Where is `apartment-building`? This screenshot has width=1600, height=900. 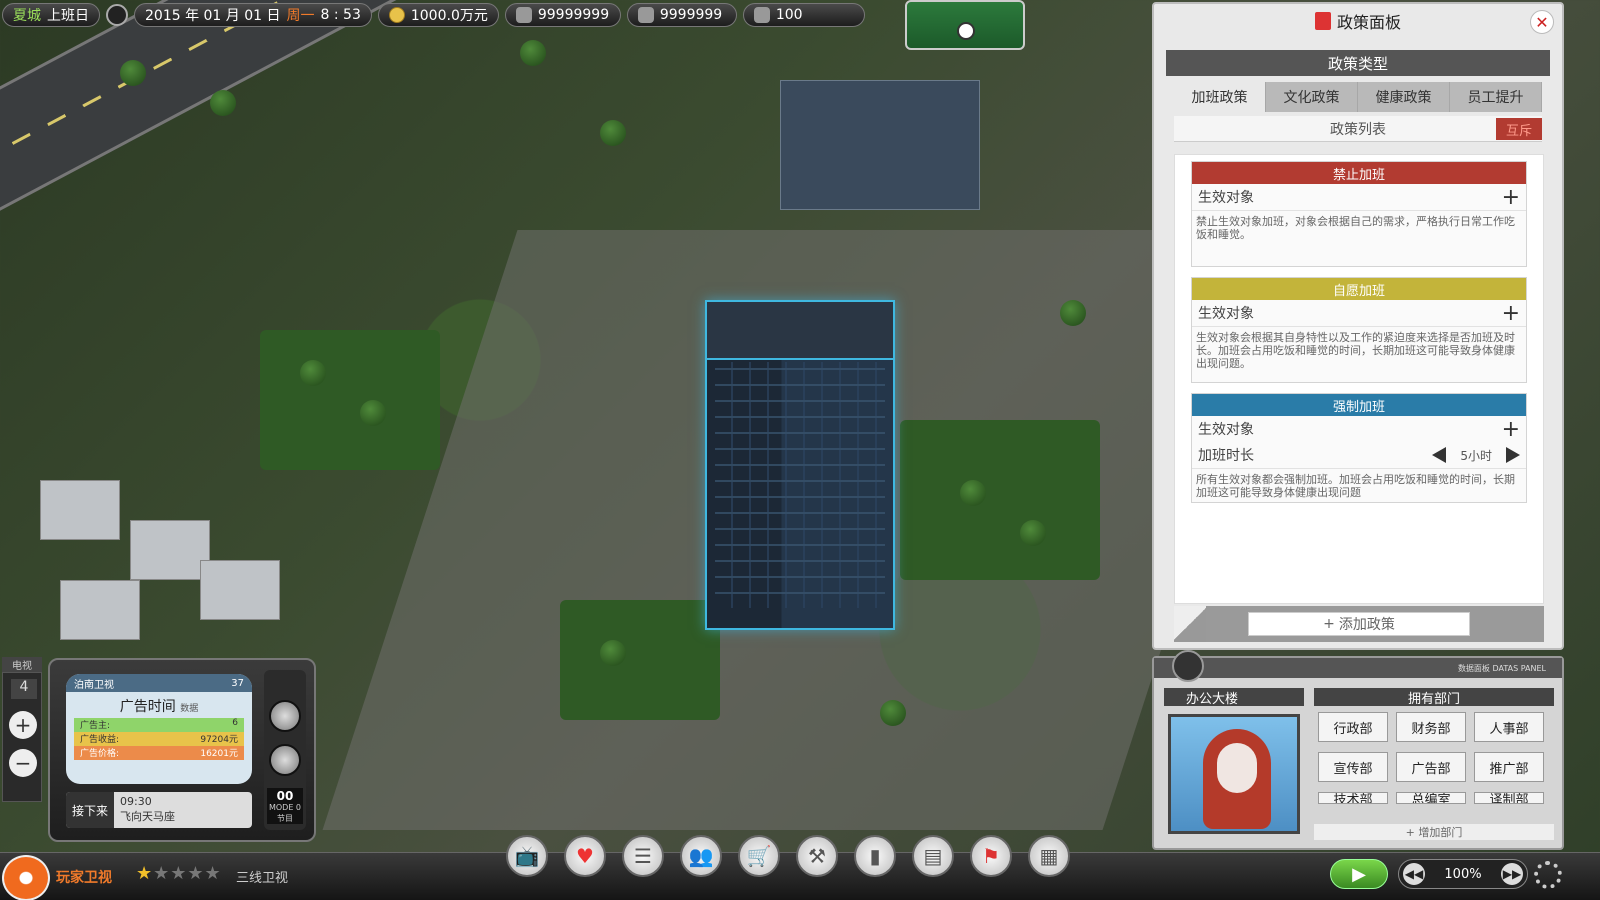
apartment-building is located at coordinates (880, 145).